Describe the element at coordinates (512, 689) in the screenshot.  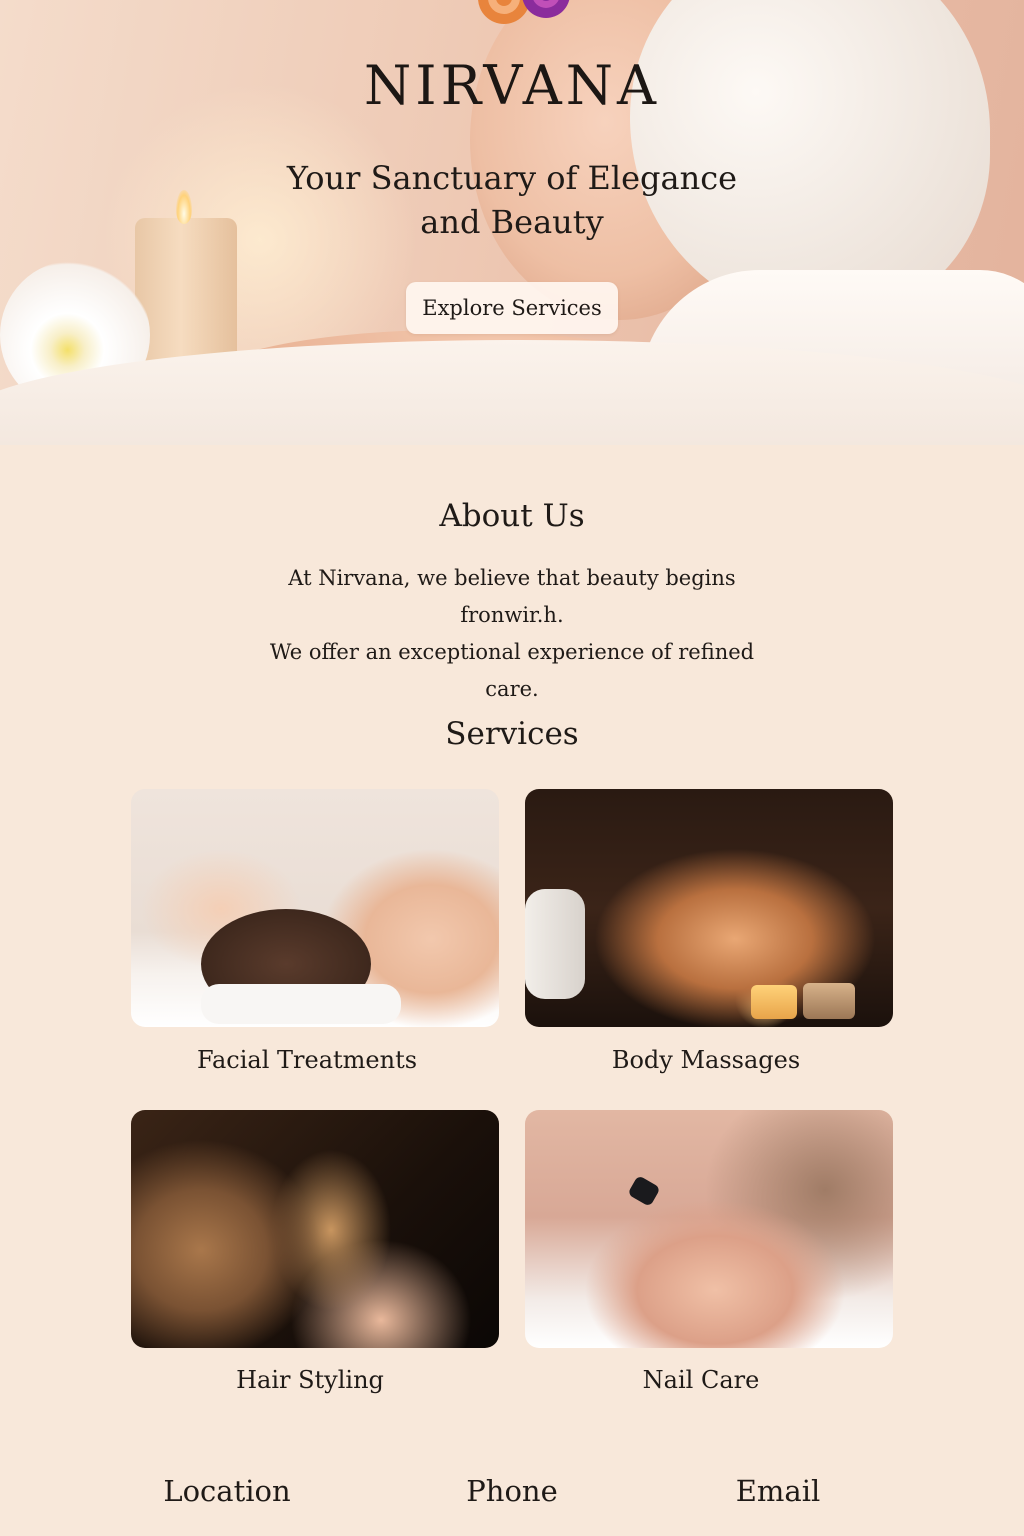
I see `about-text-line-3: care.` at that location.